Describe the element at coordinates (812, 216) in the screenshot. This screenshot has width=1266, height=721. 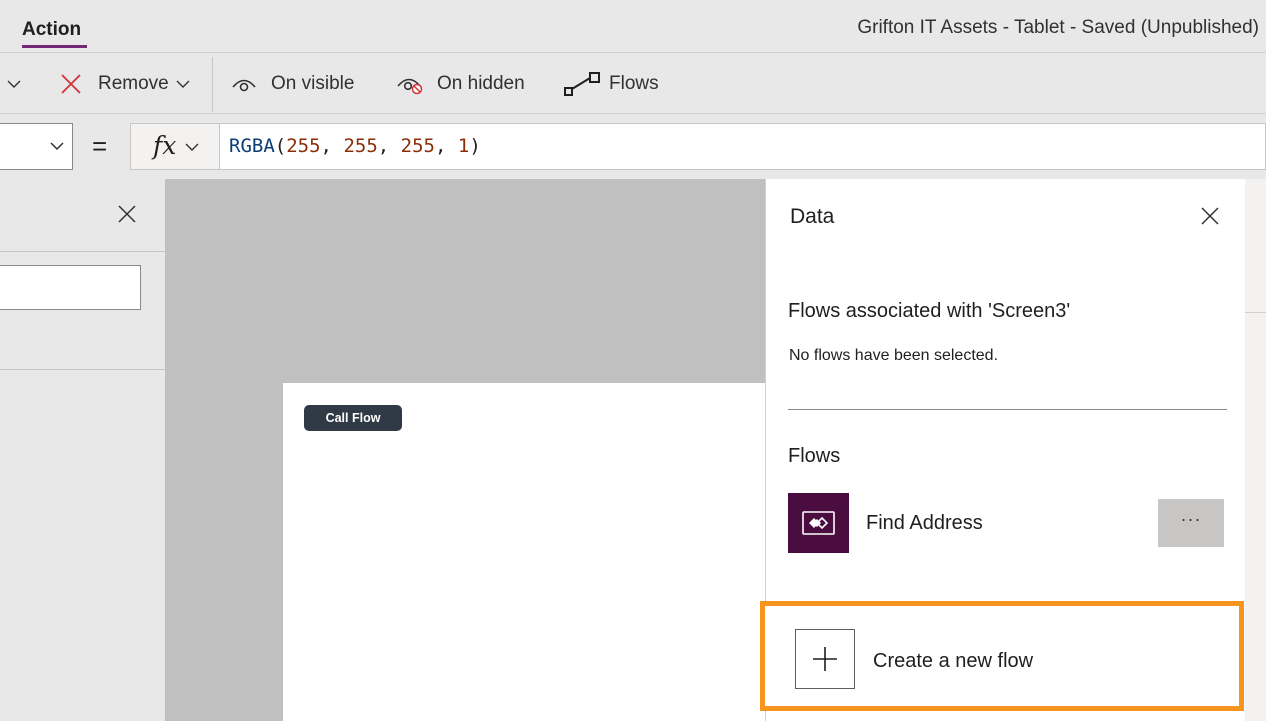
I see `panel-title: Data` at that location.